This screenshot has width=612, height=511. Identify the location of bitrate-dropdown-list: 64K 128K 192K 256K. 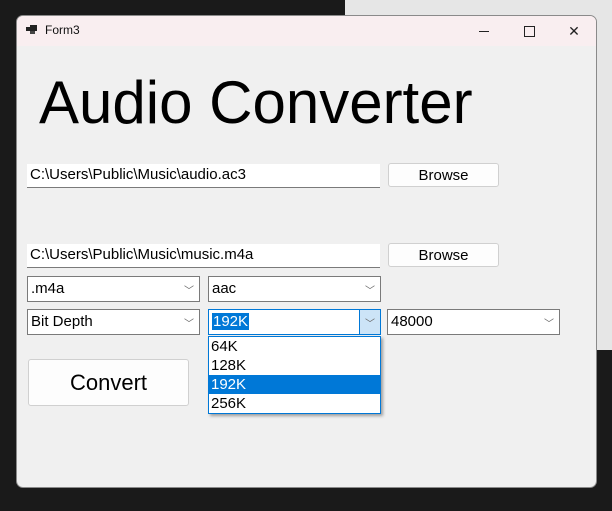
(294, 375).